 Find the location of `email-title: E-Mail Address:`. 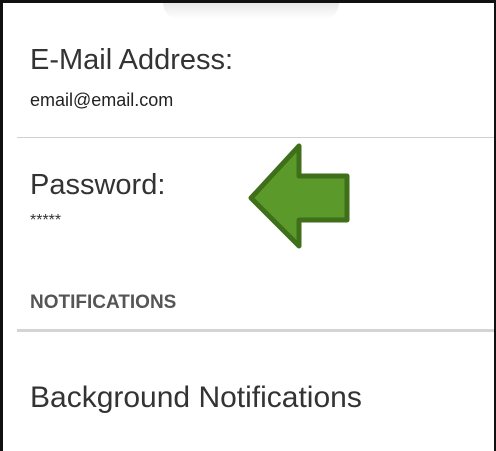

email-title: E-Mail Address: is located at coordinates (132, 60).